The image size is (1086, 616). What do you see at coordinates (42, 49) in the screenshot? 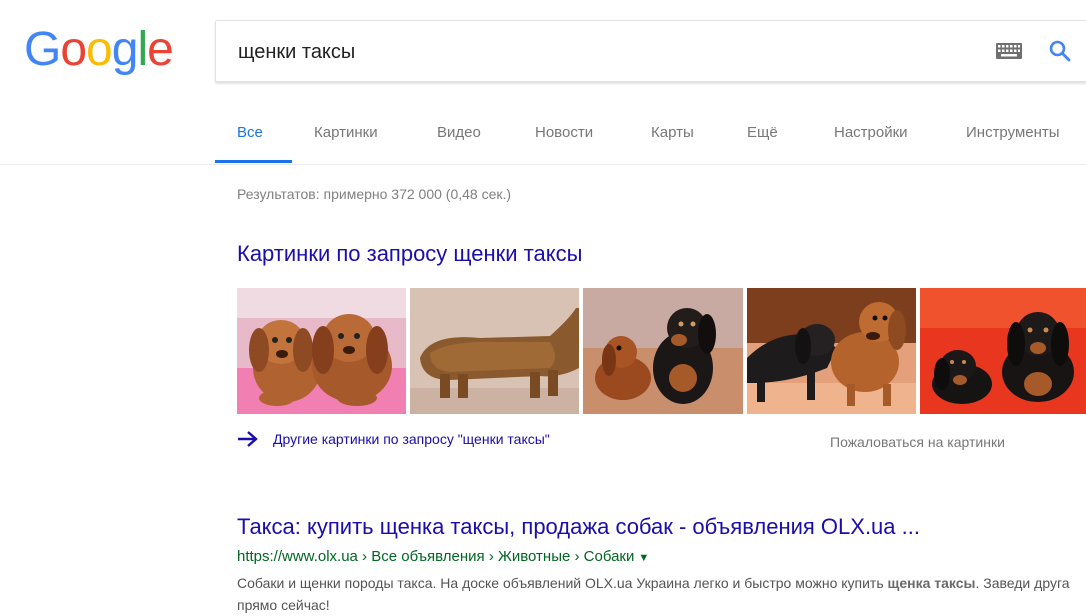
I see `logo-letter: G` at bounding box center [42, 49].